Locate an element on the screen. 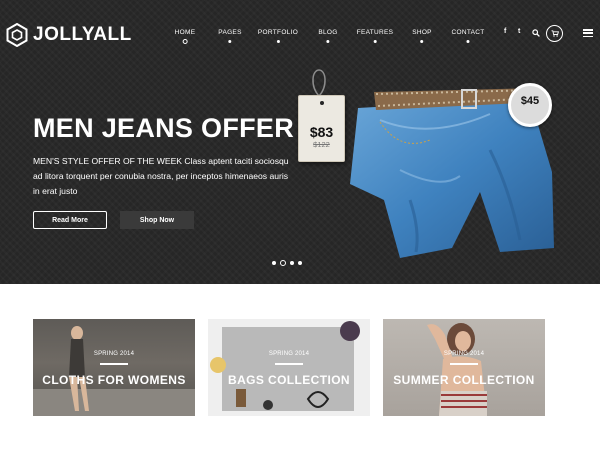 This screenshot has width=600, height=450. cart-button is located at coordinates (554, 33).